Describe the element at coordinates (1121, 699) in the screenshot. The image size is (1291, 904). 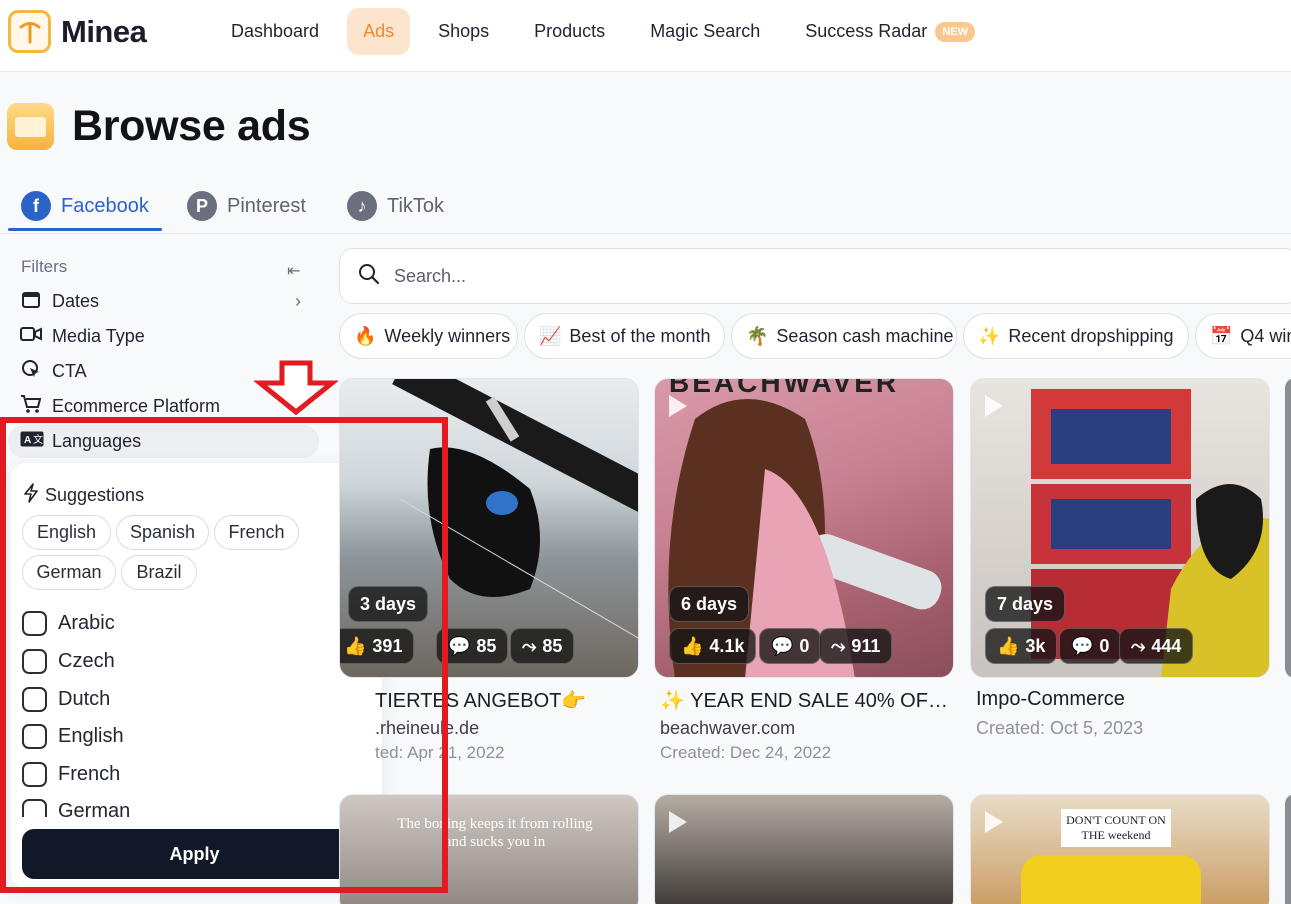
I see `ad-title: Impo-Commerce` at that location.